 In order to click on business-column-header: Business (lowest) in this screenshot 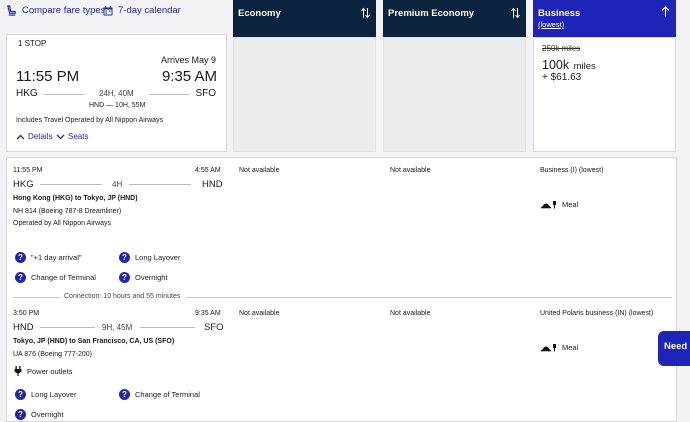, I will do `click(604, 19)`.